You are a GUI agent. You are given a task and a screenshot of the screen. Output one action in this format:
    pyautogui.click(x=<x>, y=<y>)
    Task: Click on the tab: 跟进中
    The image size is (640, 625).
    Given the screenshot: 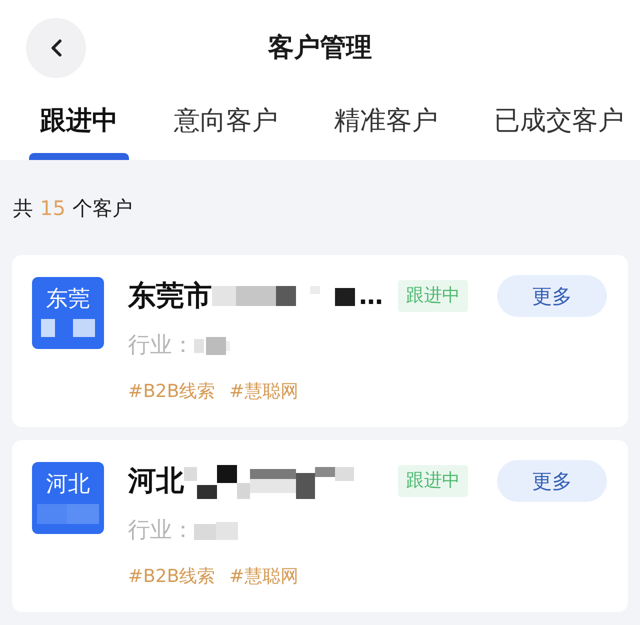 What is the action you would take?
    pyautogui.click(x=79, y=127)
    